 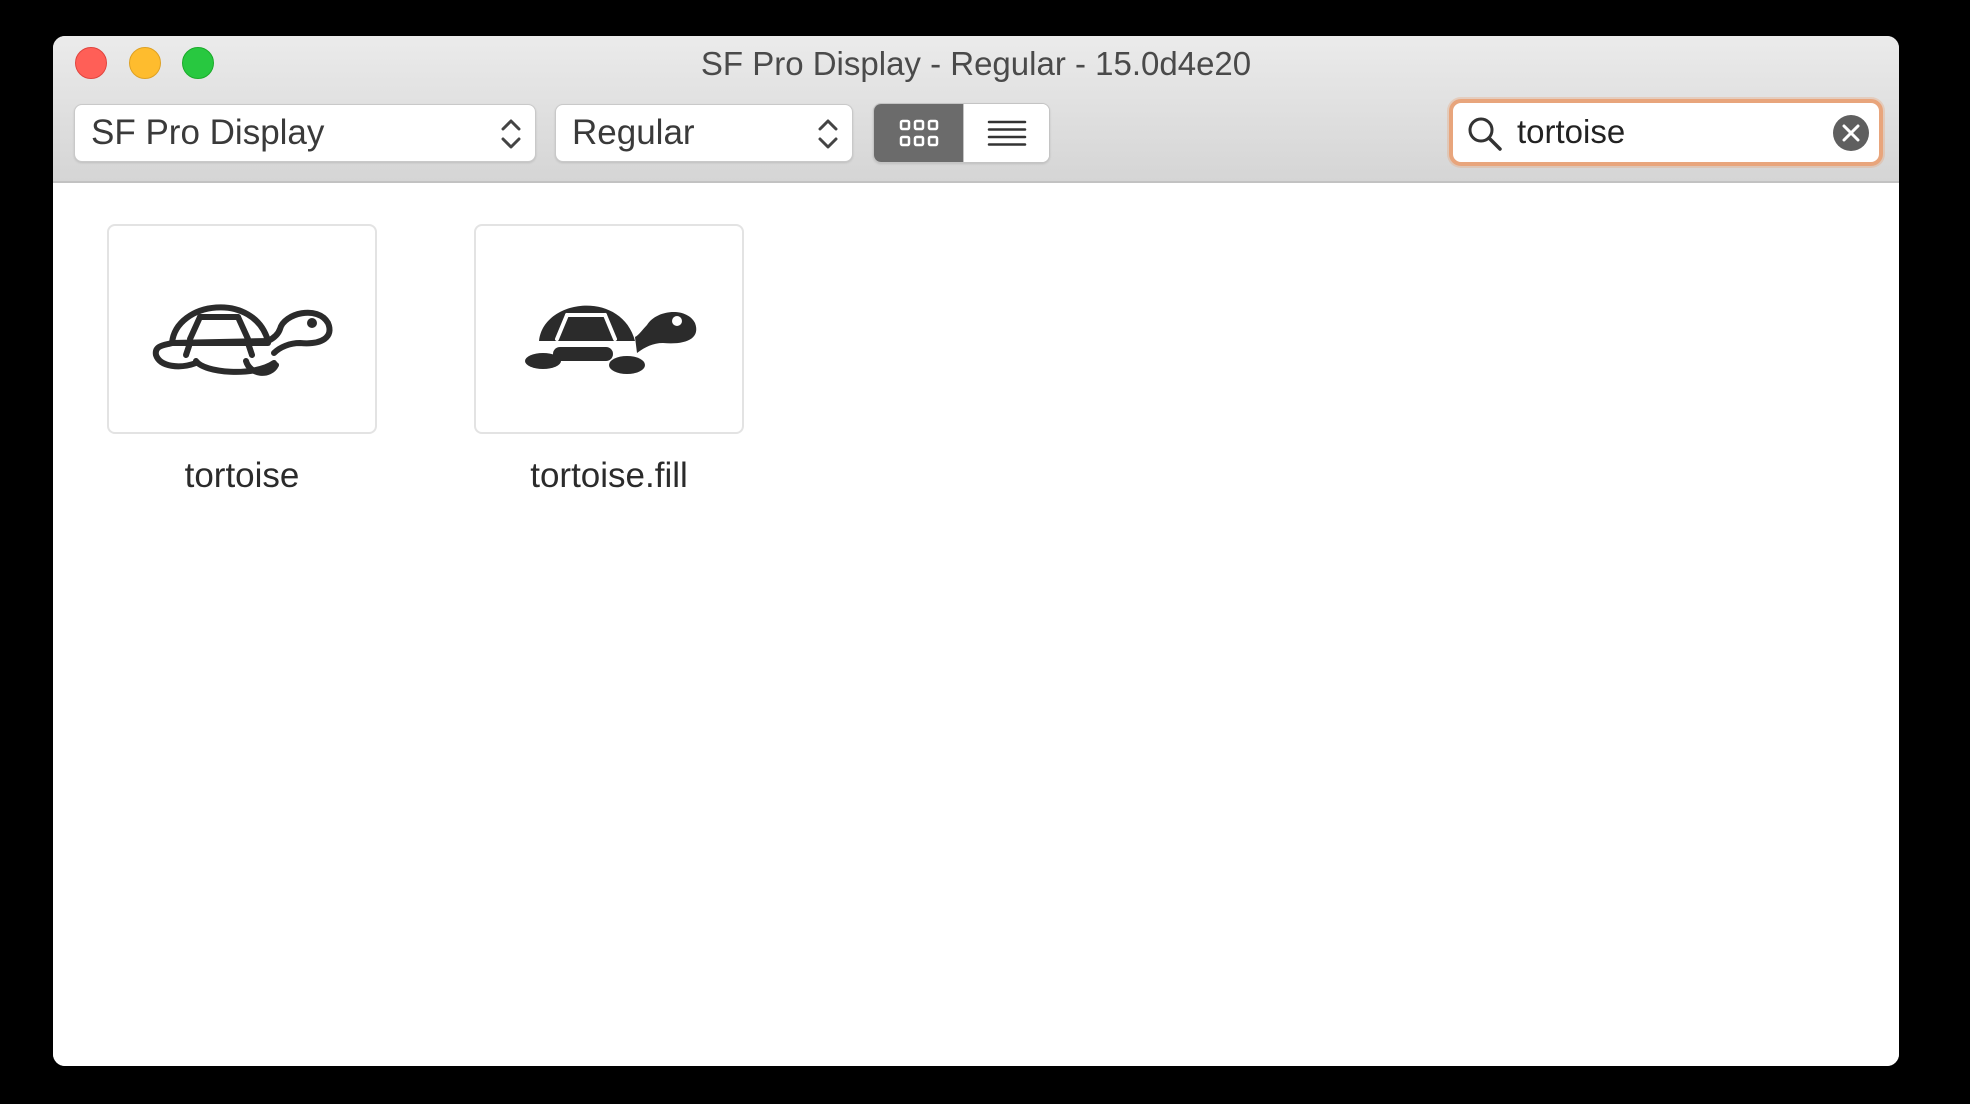 I want to click on grid-view-button, so click(x=918, y=133).